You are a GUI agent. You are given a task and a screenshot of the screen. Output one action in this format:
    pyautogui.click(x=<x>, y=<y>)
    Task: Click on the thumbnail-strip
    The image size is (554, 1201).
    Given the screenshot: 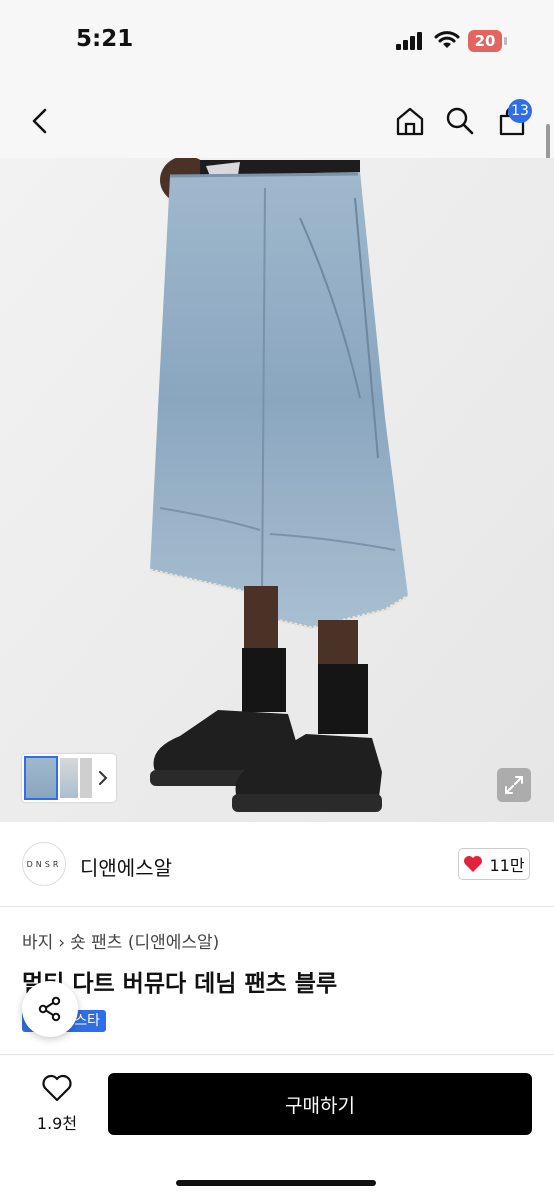 What is the action you would take?
    pyautogui.click(x=69, y=778)
    